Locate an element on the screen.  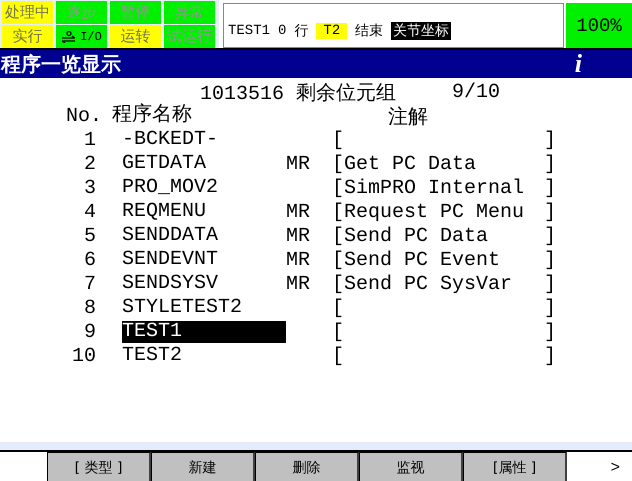
program-name-cell: SENDDATA is located at coordinates (204, 236).